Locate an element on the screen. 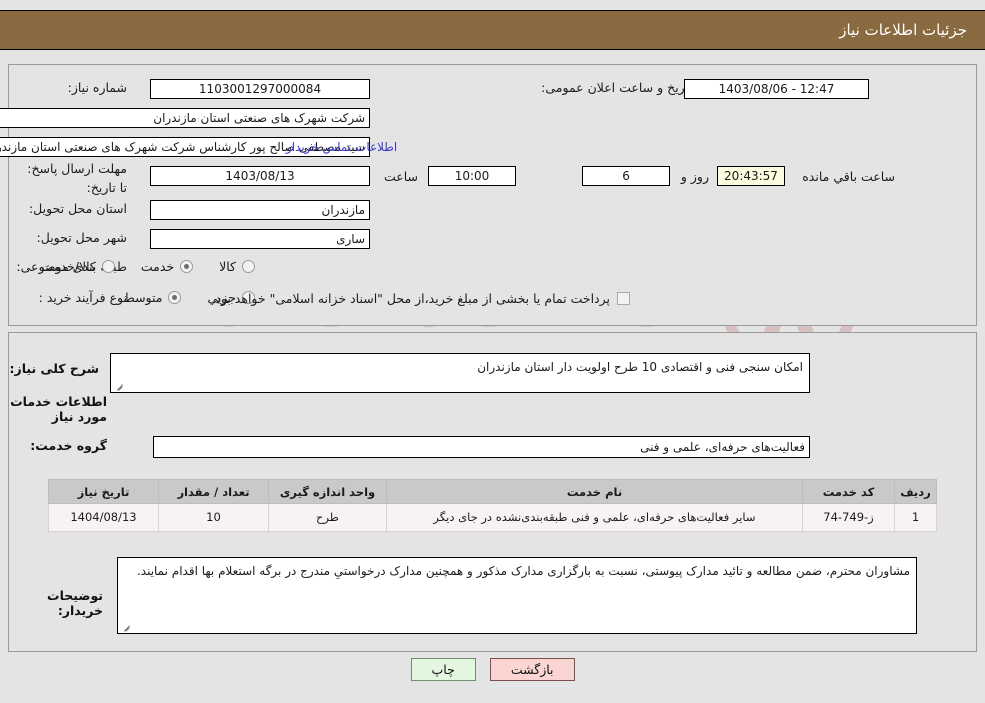 This screenshot has width=985, height=703. delivery-city-label-wrap: شهر محل تحویل: is located at coordinates (82, 237).